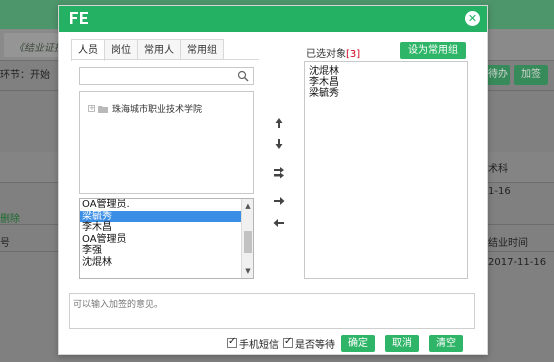 The height and width of the screenshot is (362, 554). I want to click on scroll-down-icon: ▼, so click(248, 271).